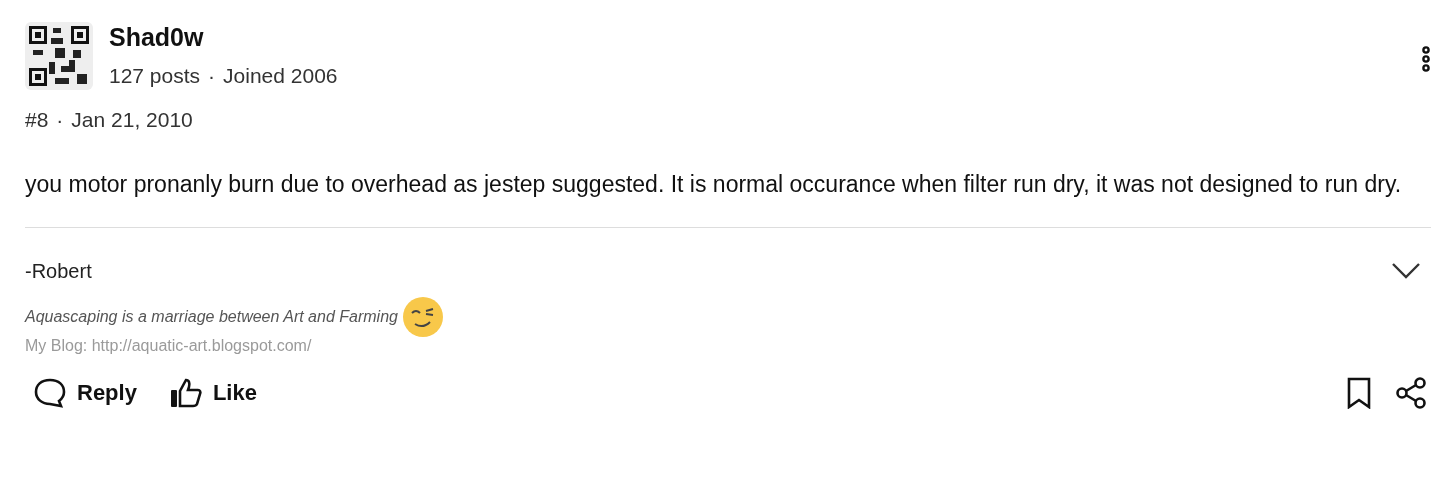 The image size is (1456, 481). Describe the element at coordinates (132, 119) in the screenshot. I see `post-date: Jan 21, 2010` at that location.